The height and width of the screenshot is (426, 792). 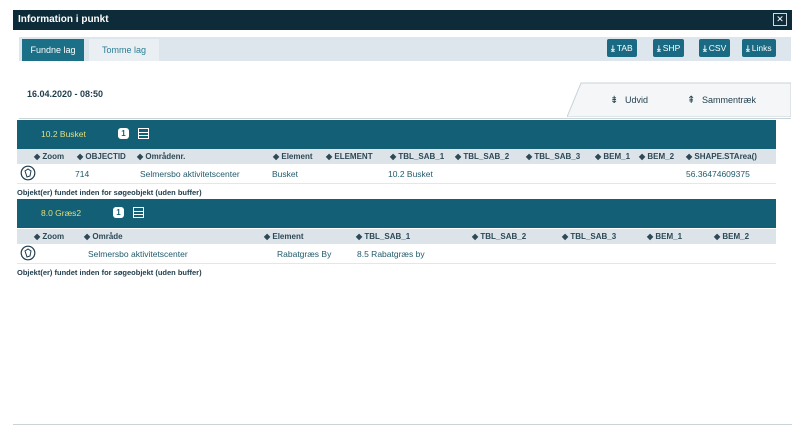 What do you see at coordinates (63, 134) in the screenshot?
I see `group-name: 10.2 Busket` at bounding box center [63, 134].